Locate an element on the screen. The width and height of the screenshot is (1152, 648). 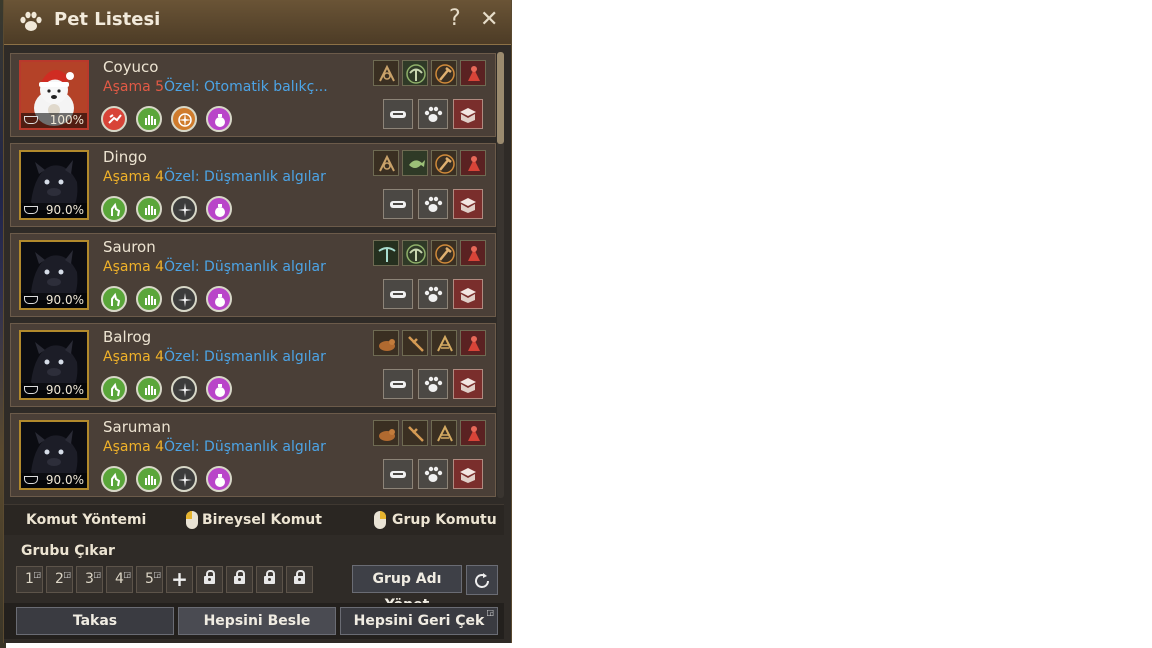
remove-group-label: Grubu Çıkar is located at coordinates (68, 551).